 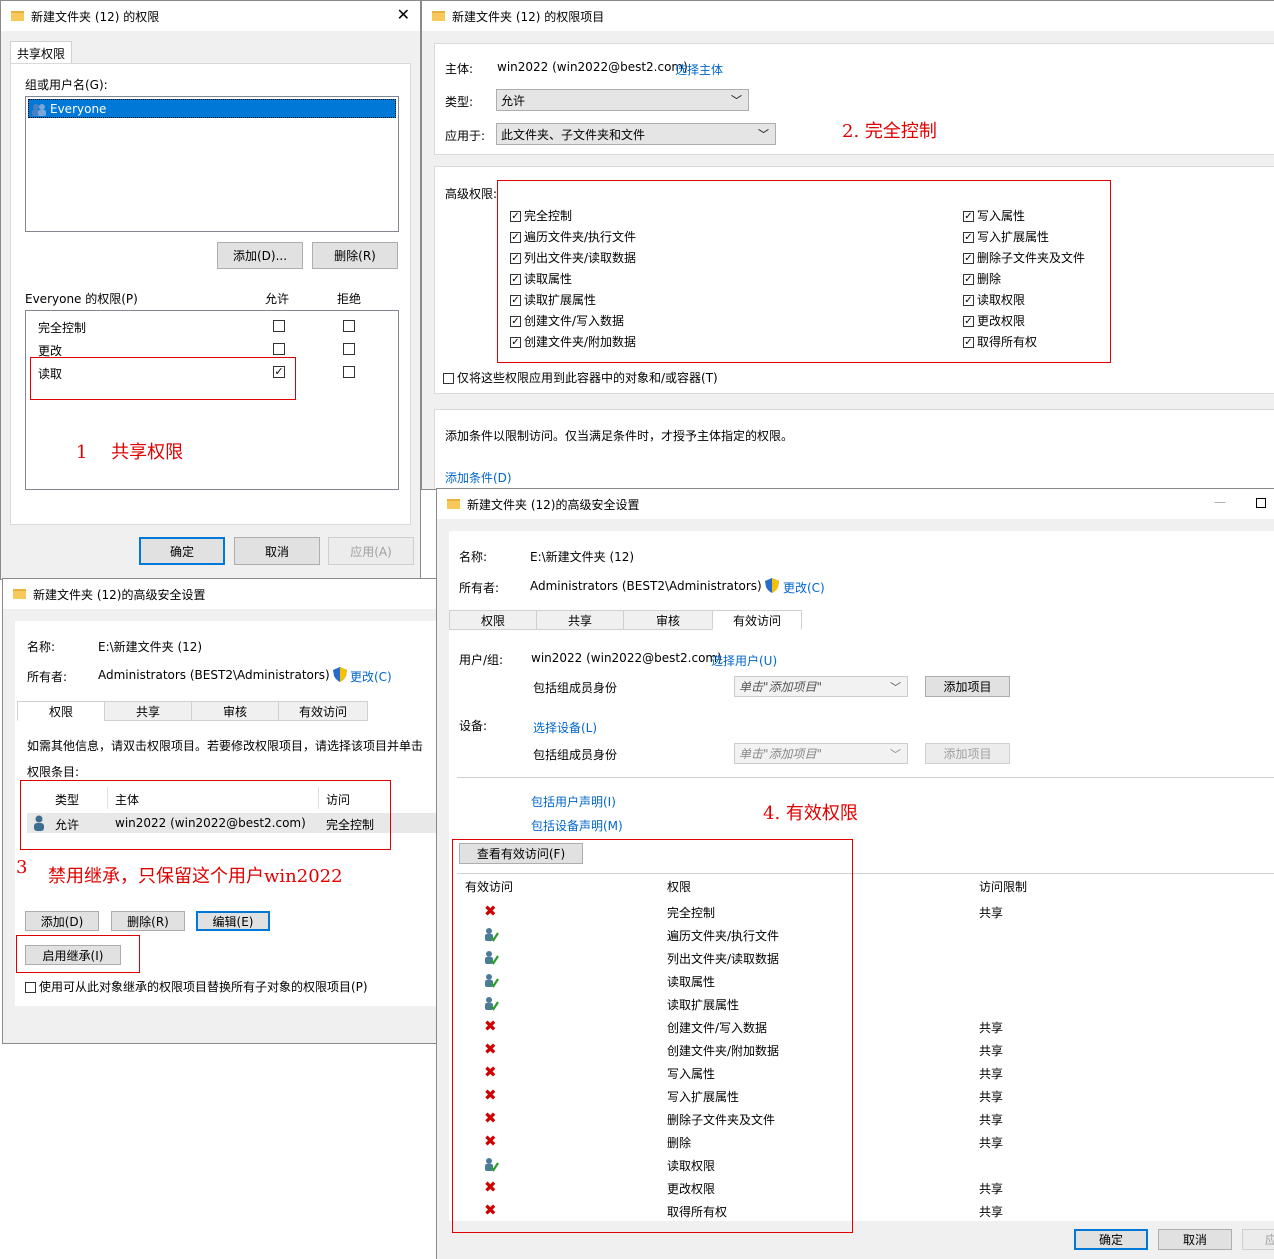 I want to click on replace-option: 使用可从此对象继承的权限项目替换所有子对象的权限项目(P), so click(x=196, y=986).